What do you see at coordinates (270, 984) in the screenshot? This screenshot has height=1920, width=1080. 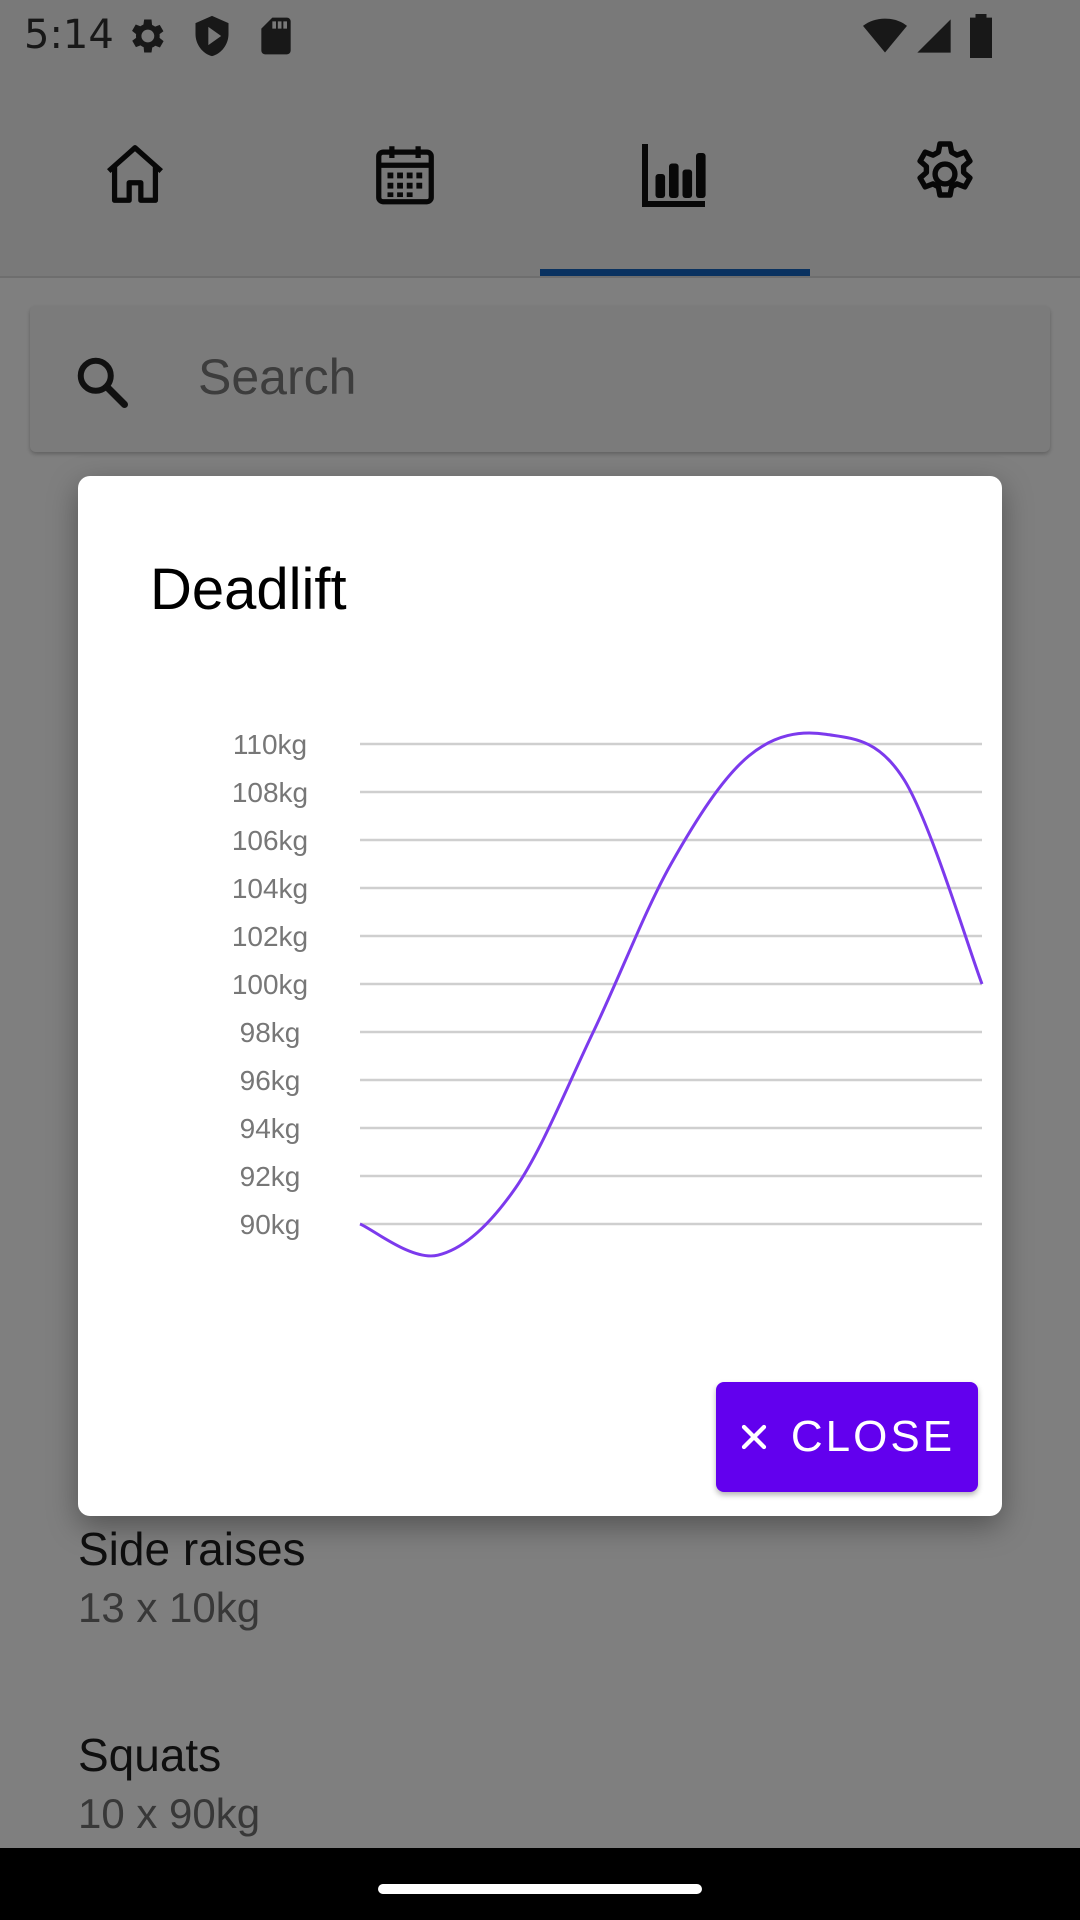 I see `y-tick-label: 100kg` at bounding box center [270, 984].